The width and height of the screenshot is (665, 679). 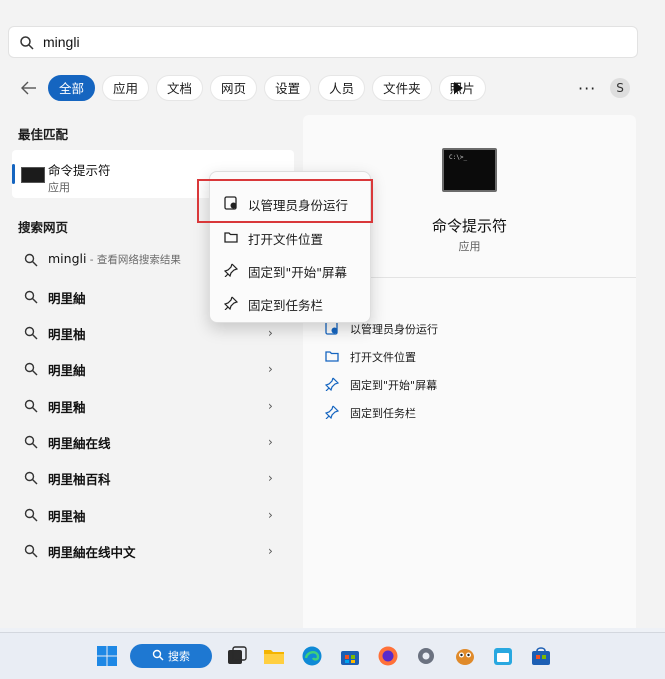 I want to click on search-web-heading: 搜索网页, so click(x=43, y=227).